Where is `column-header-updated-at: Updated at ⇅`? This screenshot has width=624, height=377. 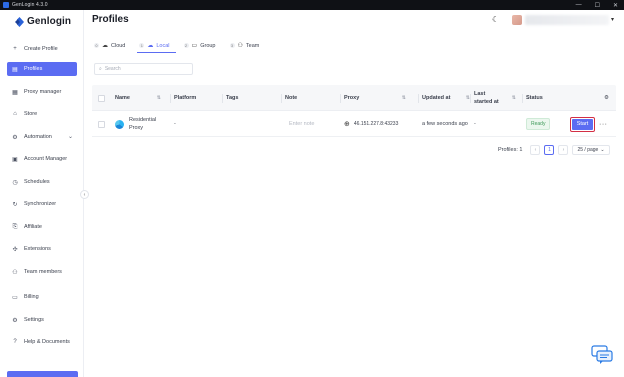 column-header-updated-at: Updated at ⇅ is located at coordinates (444, 98).